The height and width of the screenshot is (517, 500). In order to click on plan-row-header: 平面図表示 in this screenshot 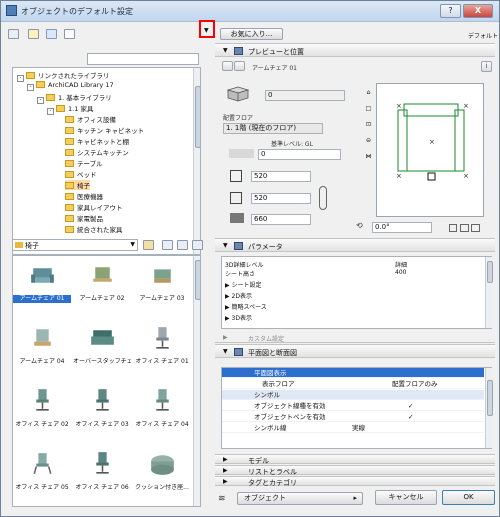, I will do `click(353, 373)`.